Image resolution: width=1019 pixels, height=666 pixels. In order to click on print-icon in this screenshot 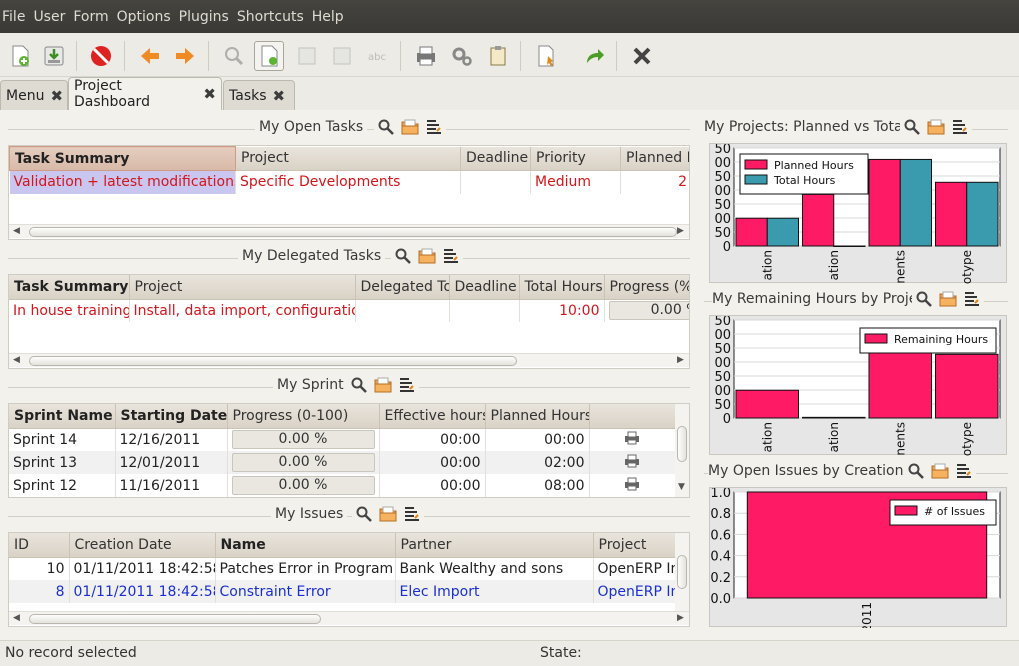, I will do `click(426, 56)`.